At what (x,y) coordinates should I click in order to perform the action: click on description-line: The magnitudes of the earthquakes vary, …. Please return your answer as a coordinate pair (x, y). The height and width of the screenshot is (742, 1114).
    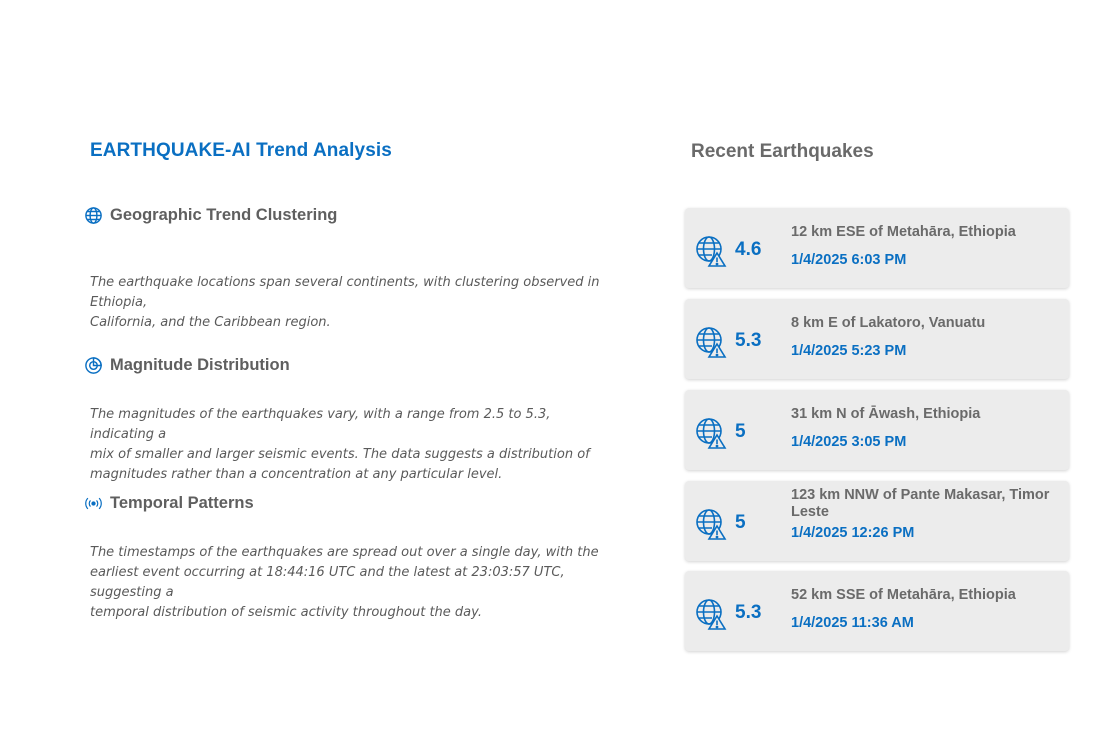
    Looking at the image, I should click on (320, 424).